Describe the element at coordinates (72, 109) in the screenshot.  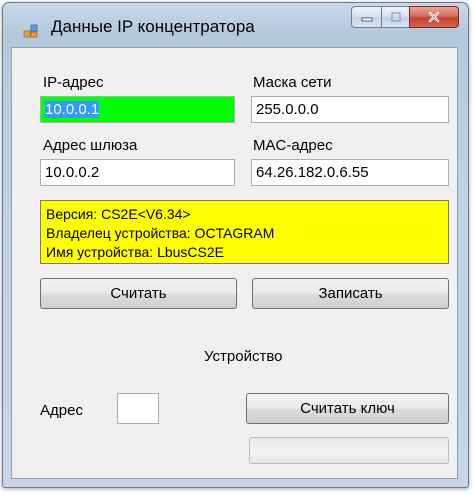
I see `ip-address-value: 10.0.0.1` at that location.